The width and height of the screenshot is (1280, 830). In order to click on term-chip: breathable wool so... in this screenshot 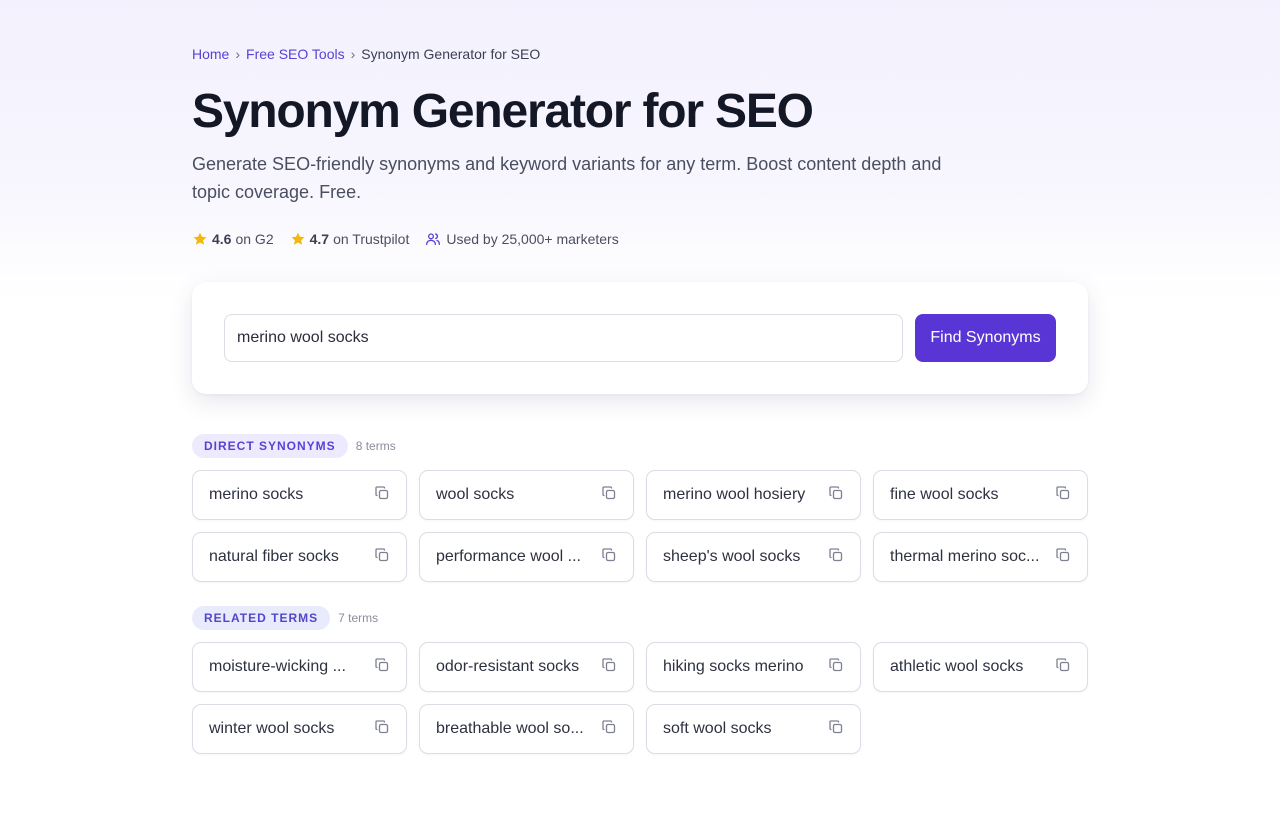, I will do `click(526, 729)`.